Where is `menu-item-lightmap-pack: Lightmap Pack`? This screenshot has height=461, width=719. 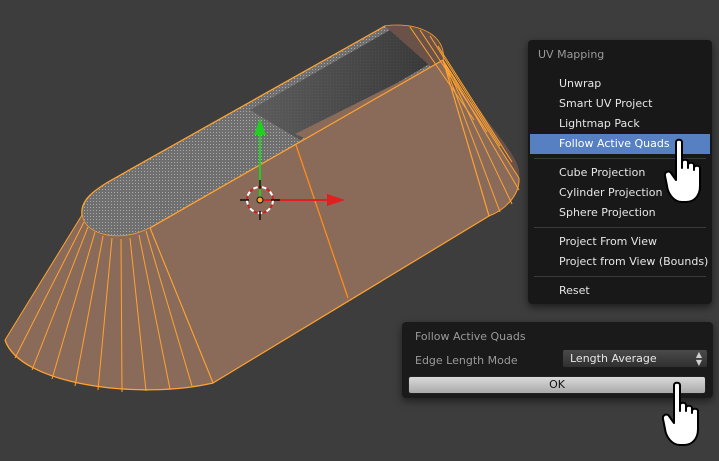 menu-item-lightmap-pack: Lightmap Pack is located at coordinates (620, 124).